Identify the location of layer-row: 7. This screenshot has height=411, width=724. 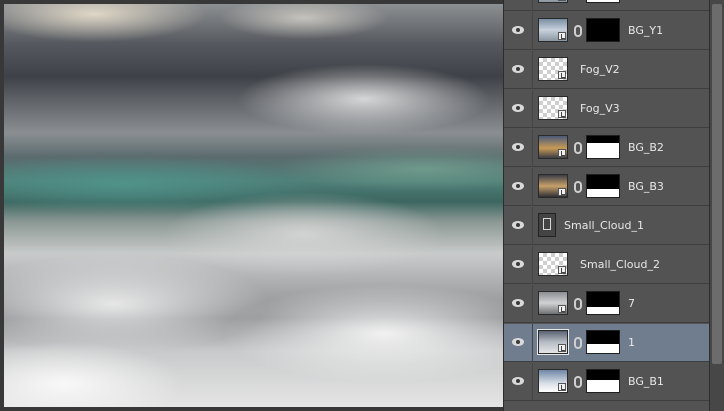
(607, 304).